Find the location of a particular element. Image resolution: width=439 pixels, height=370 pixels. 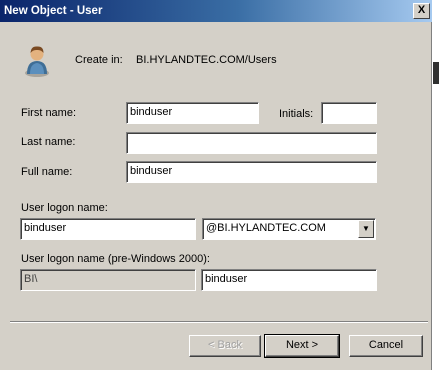

domain-select-value: @BI.HYLANDTEC.COM is located at coordinates (266, 228).